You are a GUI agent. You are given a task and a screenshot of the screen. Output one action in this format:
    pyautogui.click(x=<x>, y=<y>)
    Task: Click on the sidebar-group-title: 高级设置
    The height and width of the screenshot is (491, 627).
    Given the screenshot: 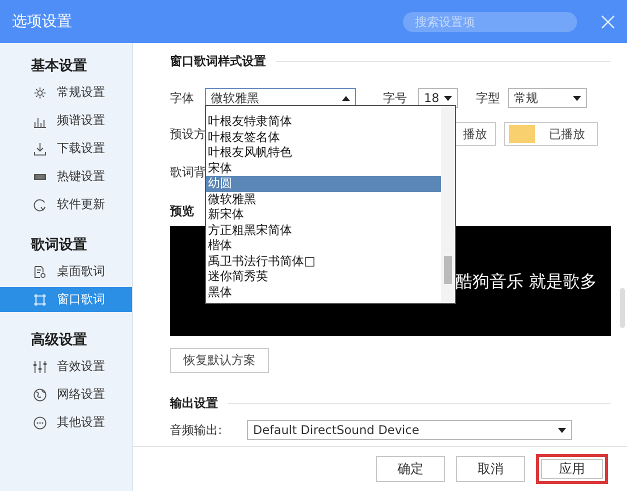 What is the action you would take?
    pyautogui.click(x=59, y=340)
    